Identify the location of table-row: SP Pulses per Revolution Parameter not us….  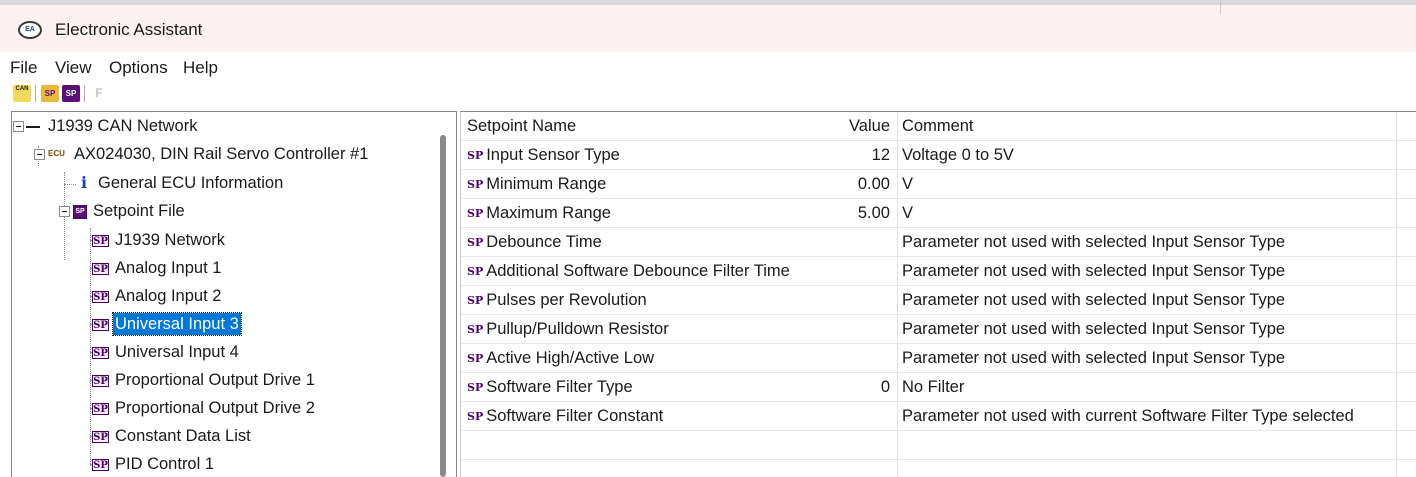
(938, 300).